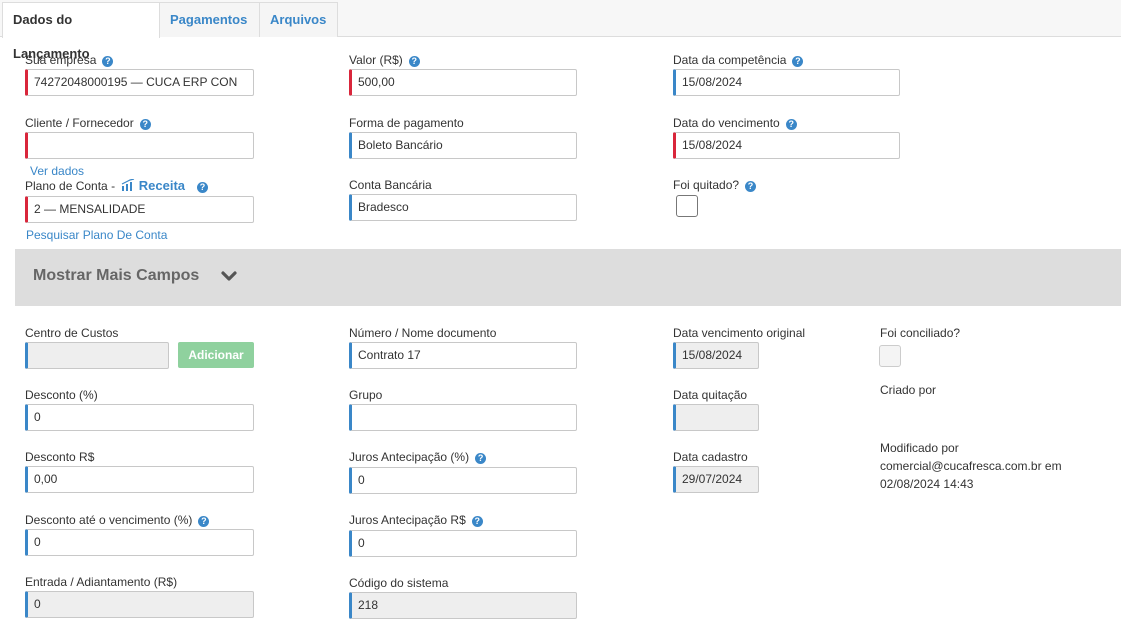 This screenshot has width=1121, height=636. What do you see at coordinates (139, 145) in the screenshot?
I see `cliente-input` at bounding box center [139, 145].